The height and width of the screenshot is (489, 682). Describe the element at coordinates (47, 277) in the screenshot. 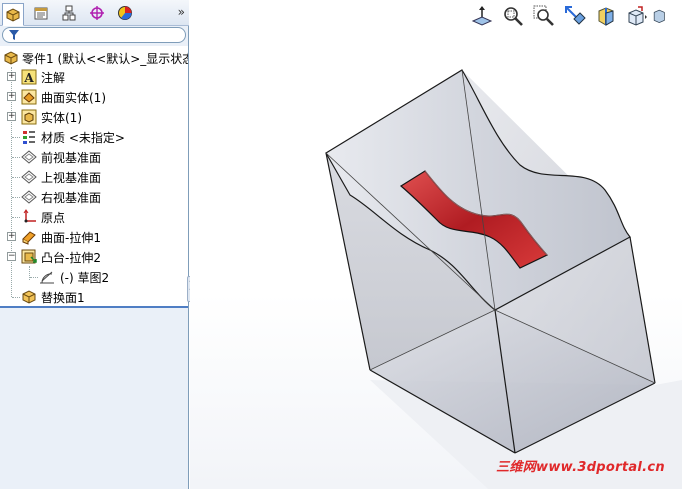

I see `sketch-icon` at that location.